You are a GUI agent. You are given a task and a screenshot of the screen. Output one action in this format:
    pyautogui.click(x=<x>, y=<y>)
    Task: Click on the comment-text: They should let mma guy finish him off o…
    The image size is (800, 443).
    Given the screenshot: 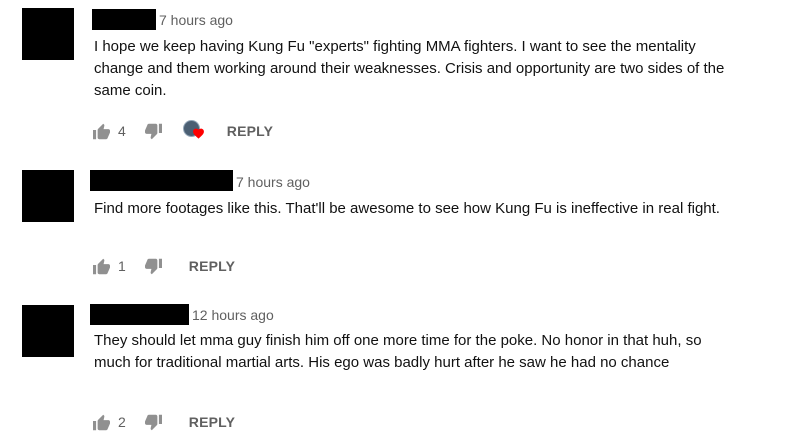 What is the action you would take?
    pyautogui.click(x=398, y=351)
    